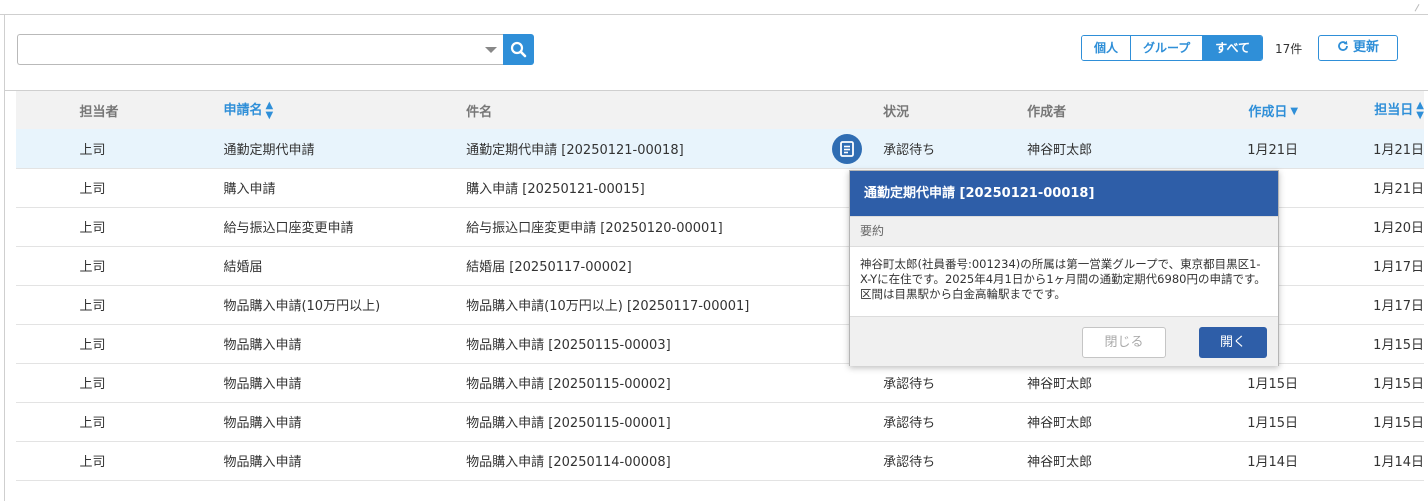 This screenshot has width=1428, height=501. Describe the element at coordinates (1394, 111) in the screenshot. I see `header-assigned-date-label: 担当日` at that location.